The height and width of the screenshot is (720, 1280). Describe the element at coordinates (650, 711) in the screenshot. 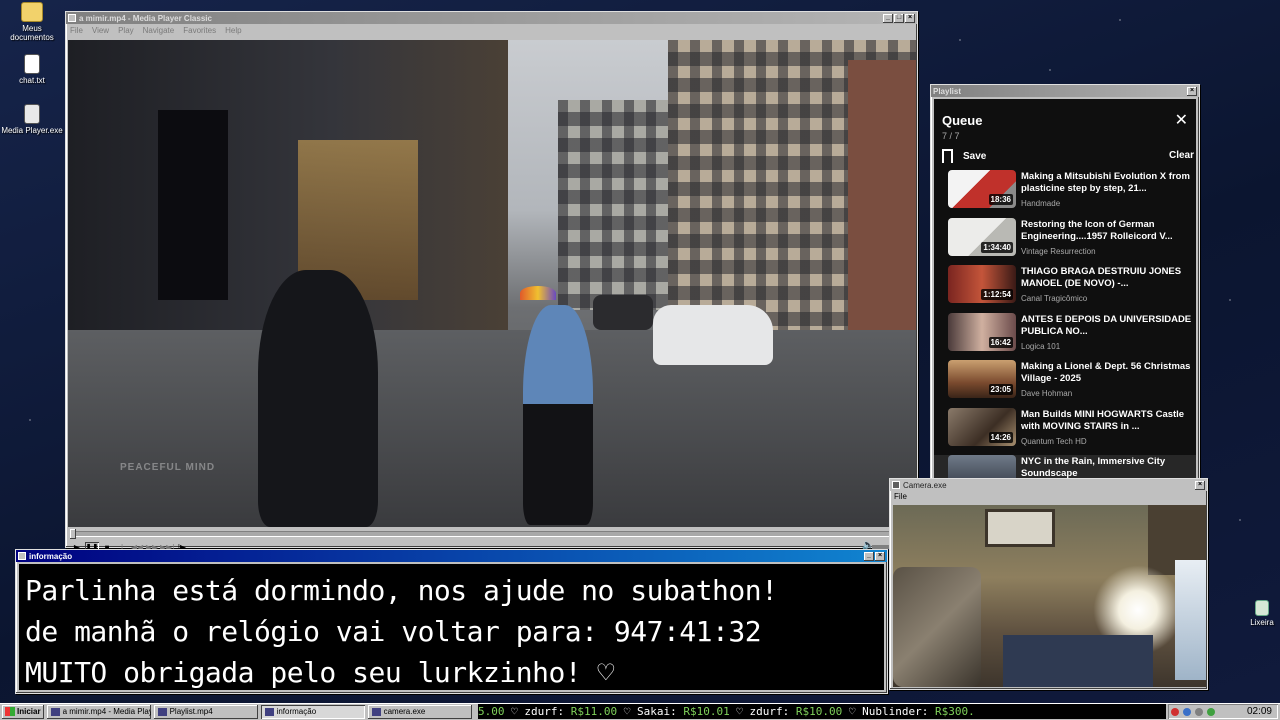

I see `ticker-text: ♡ Sakai:` at that location.